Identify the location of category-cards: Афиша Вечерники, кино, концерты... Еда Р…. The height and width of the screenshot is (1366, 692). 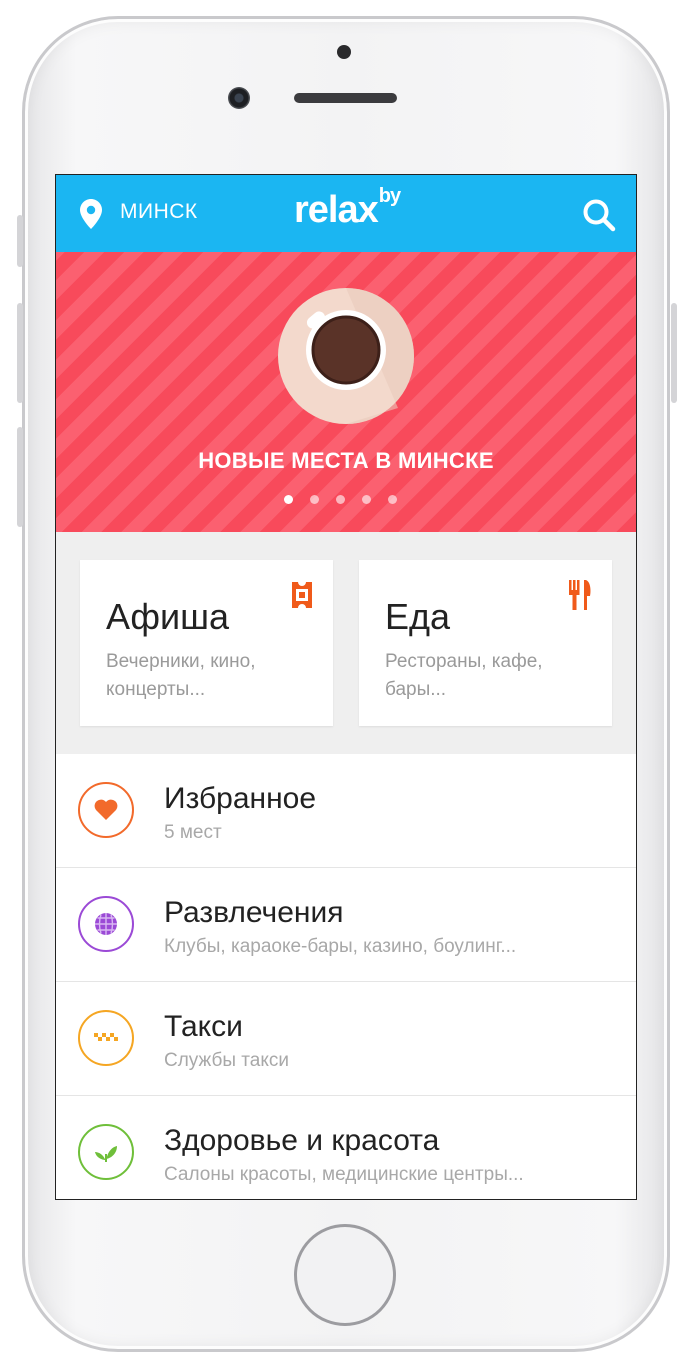
(346, 643).